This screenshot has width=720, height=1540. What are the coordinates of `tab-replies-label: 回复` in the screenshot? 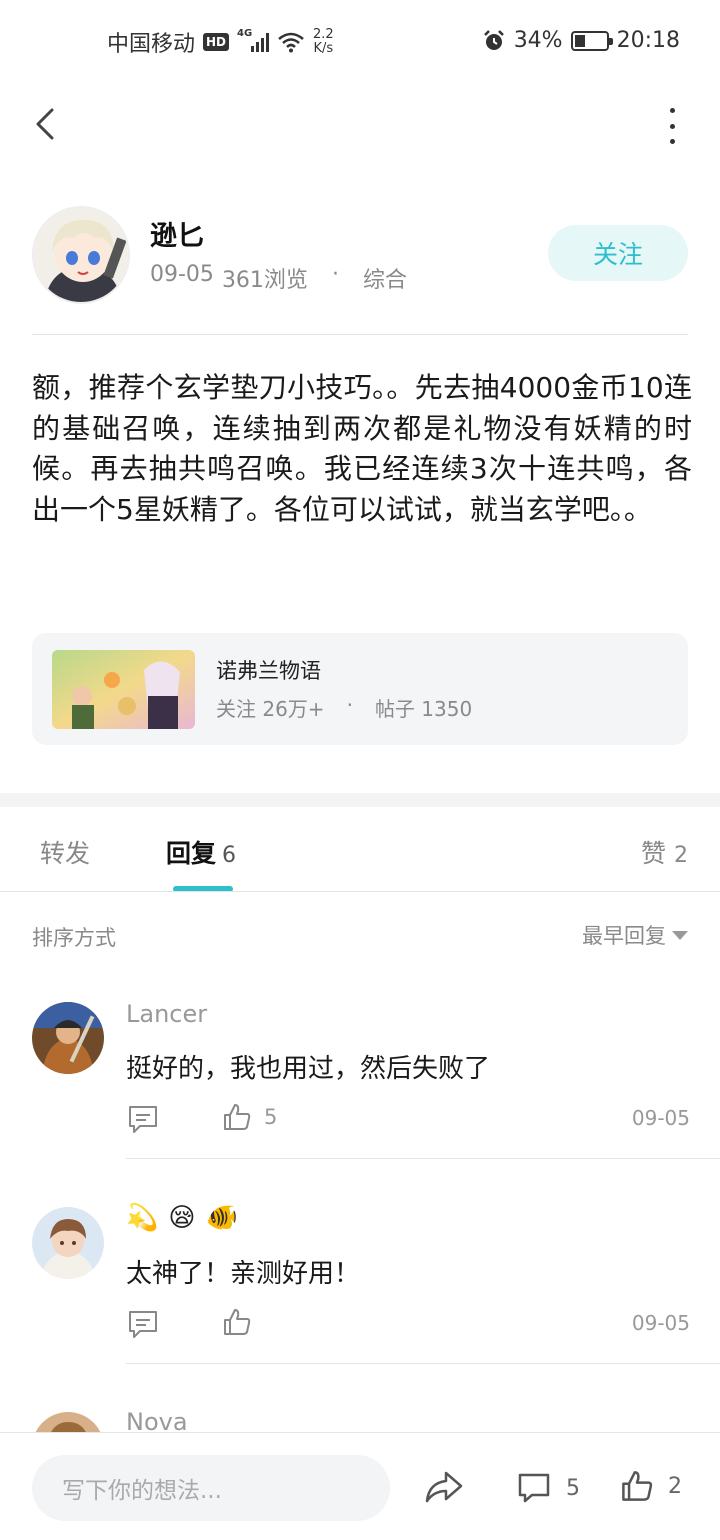 It's located at (191, 853).